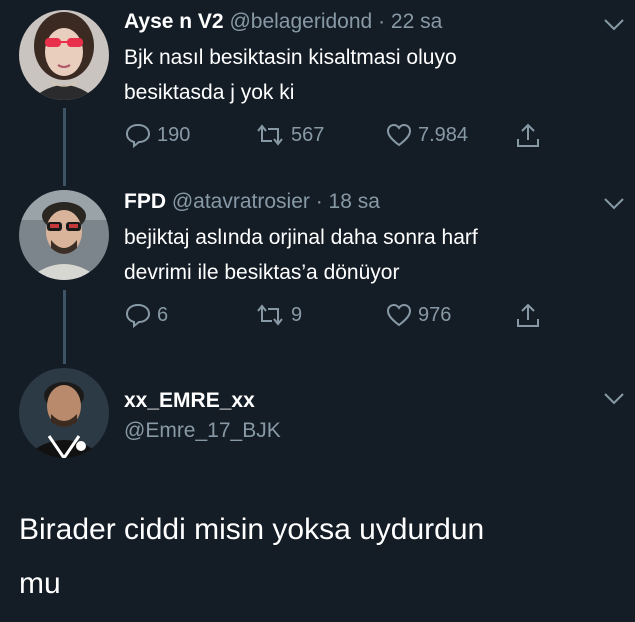  Describe the element at coordinates (348, 201) in the screenshot. I see `timestamp: · 18 sa` at that location.